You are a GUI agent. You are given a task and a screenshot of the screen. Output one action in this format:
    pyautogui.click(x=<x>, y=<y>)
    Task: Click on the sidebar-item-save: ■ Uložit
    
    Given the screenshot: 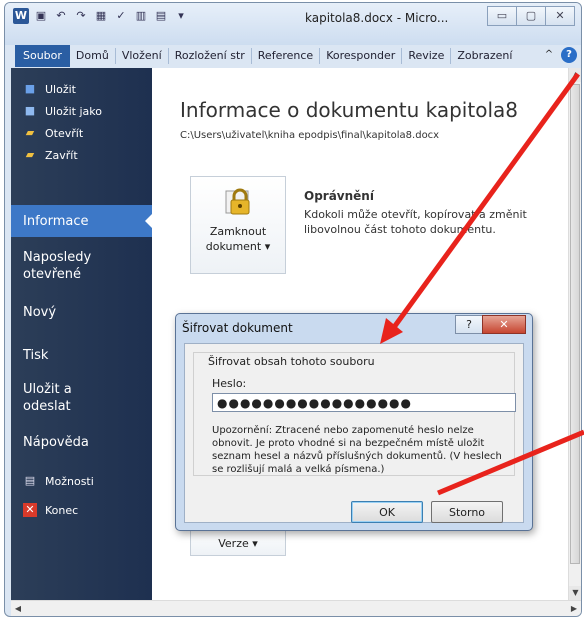 What is the action you would take?
    pyautogui.click(x=87, y=89)
    